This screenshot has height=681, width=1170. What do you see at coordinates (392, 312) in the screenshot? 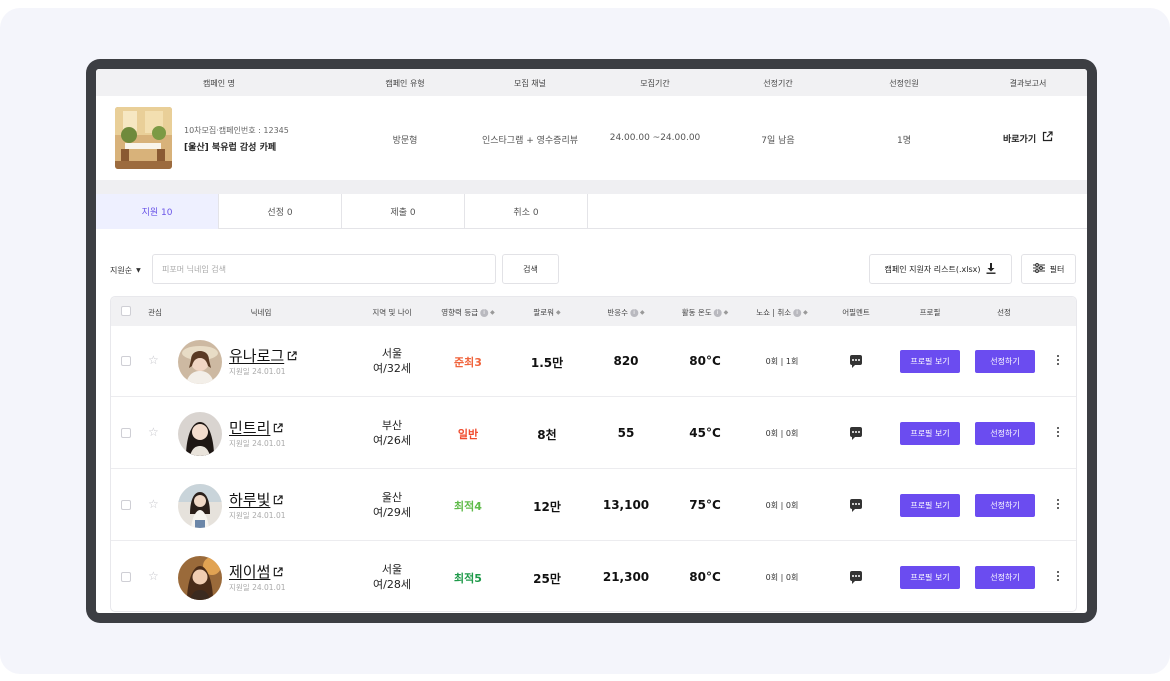
I see `th-region-age: 지역 및 나이` at bounding box center [392, 312].